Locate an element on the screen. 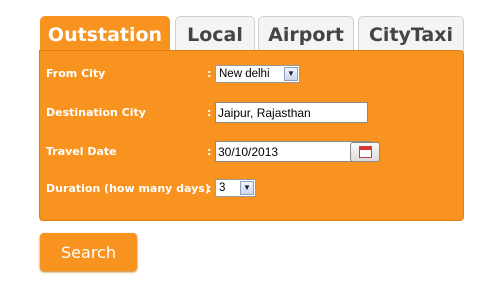 The width and height of the screenshot is (479, 292). tab-citytaxi: CityTaxi is located at coordinates (411, 34).